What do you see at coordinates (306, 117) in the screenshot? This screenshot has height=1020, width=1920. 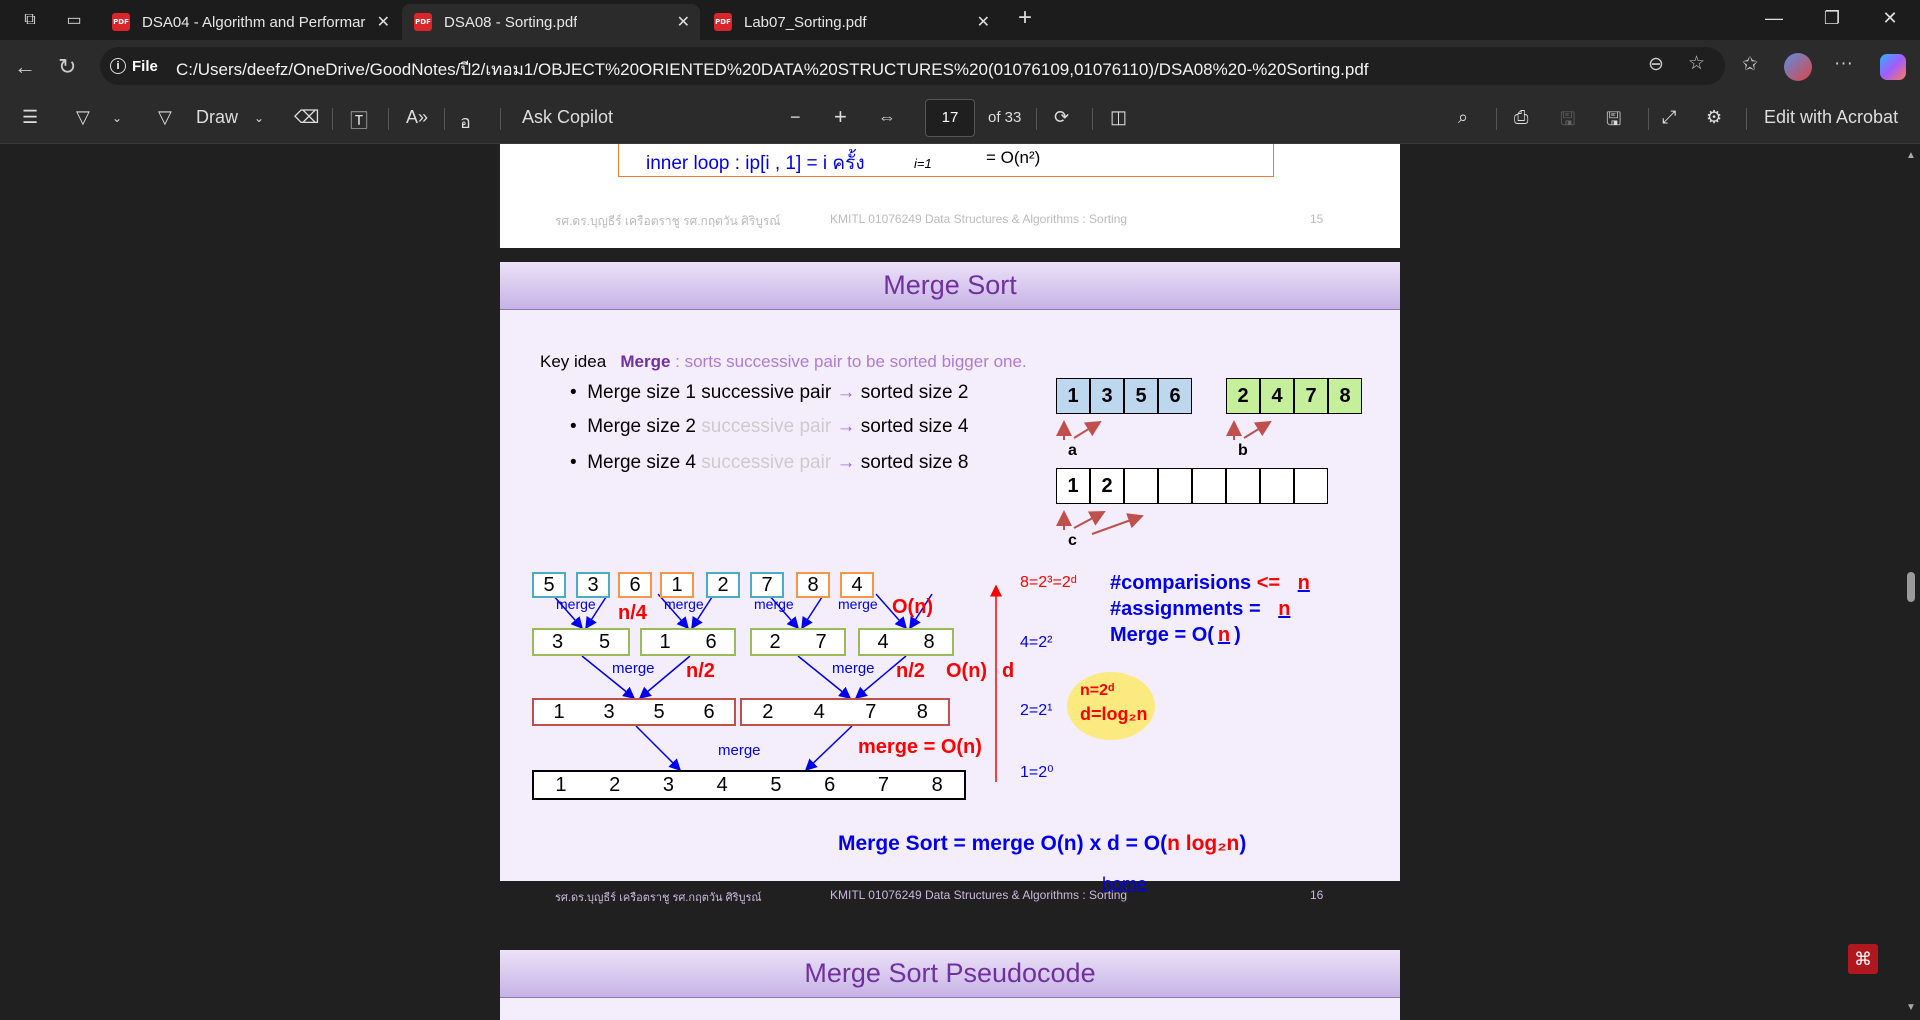 I see `eraser-icon: ⌫` at bounding box center [306, 117].